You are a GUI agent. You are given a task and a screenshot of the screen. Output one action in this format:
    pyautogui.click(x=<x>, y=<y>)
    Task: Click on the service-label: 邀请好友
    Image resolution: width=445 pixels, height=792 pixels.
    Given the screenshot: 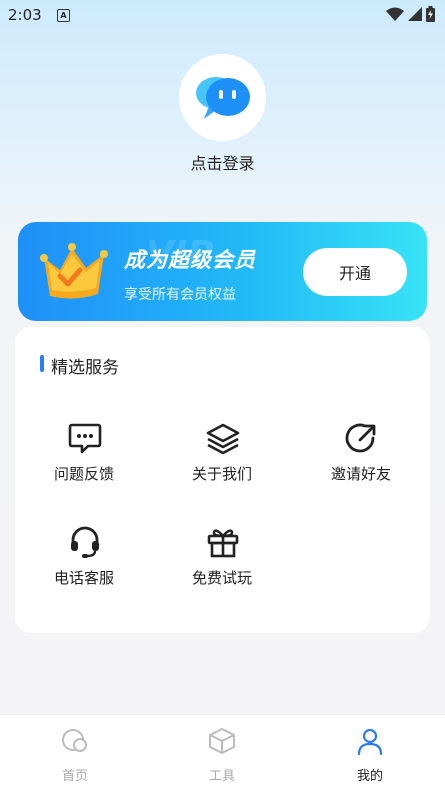 What is the action you would take?
    pyautogui.click(x=360, y=474)
    